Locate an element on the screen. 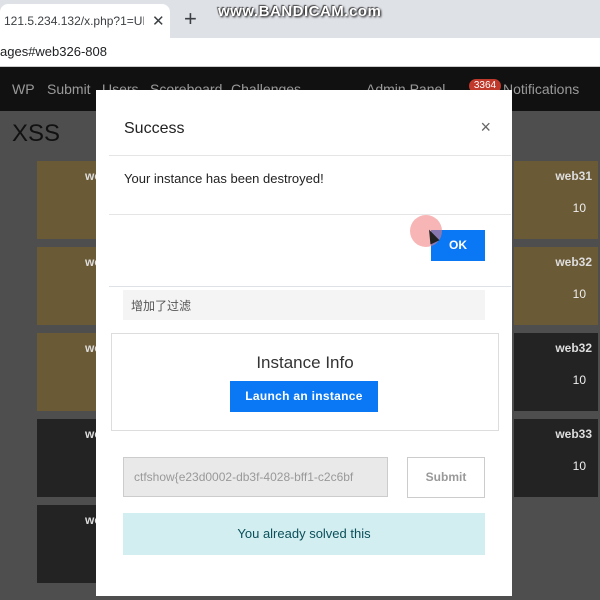  instance-info-title: Instance Info is located at coordinates (305, 362).